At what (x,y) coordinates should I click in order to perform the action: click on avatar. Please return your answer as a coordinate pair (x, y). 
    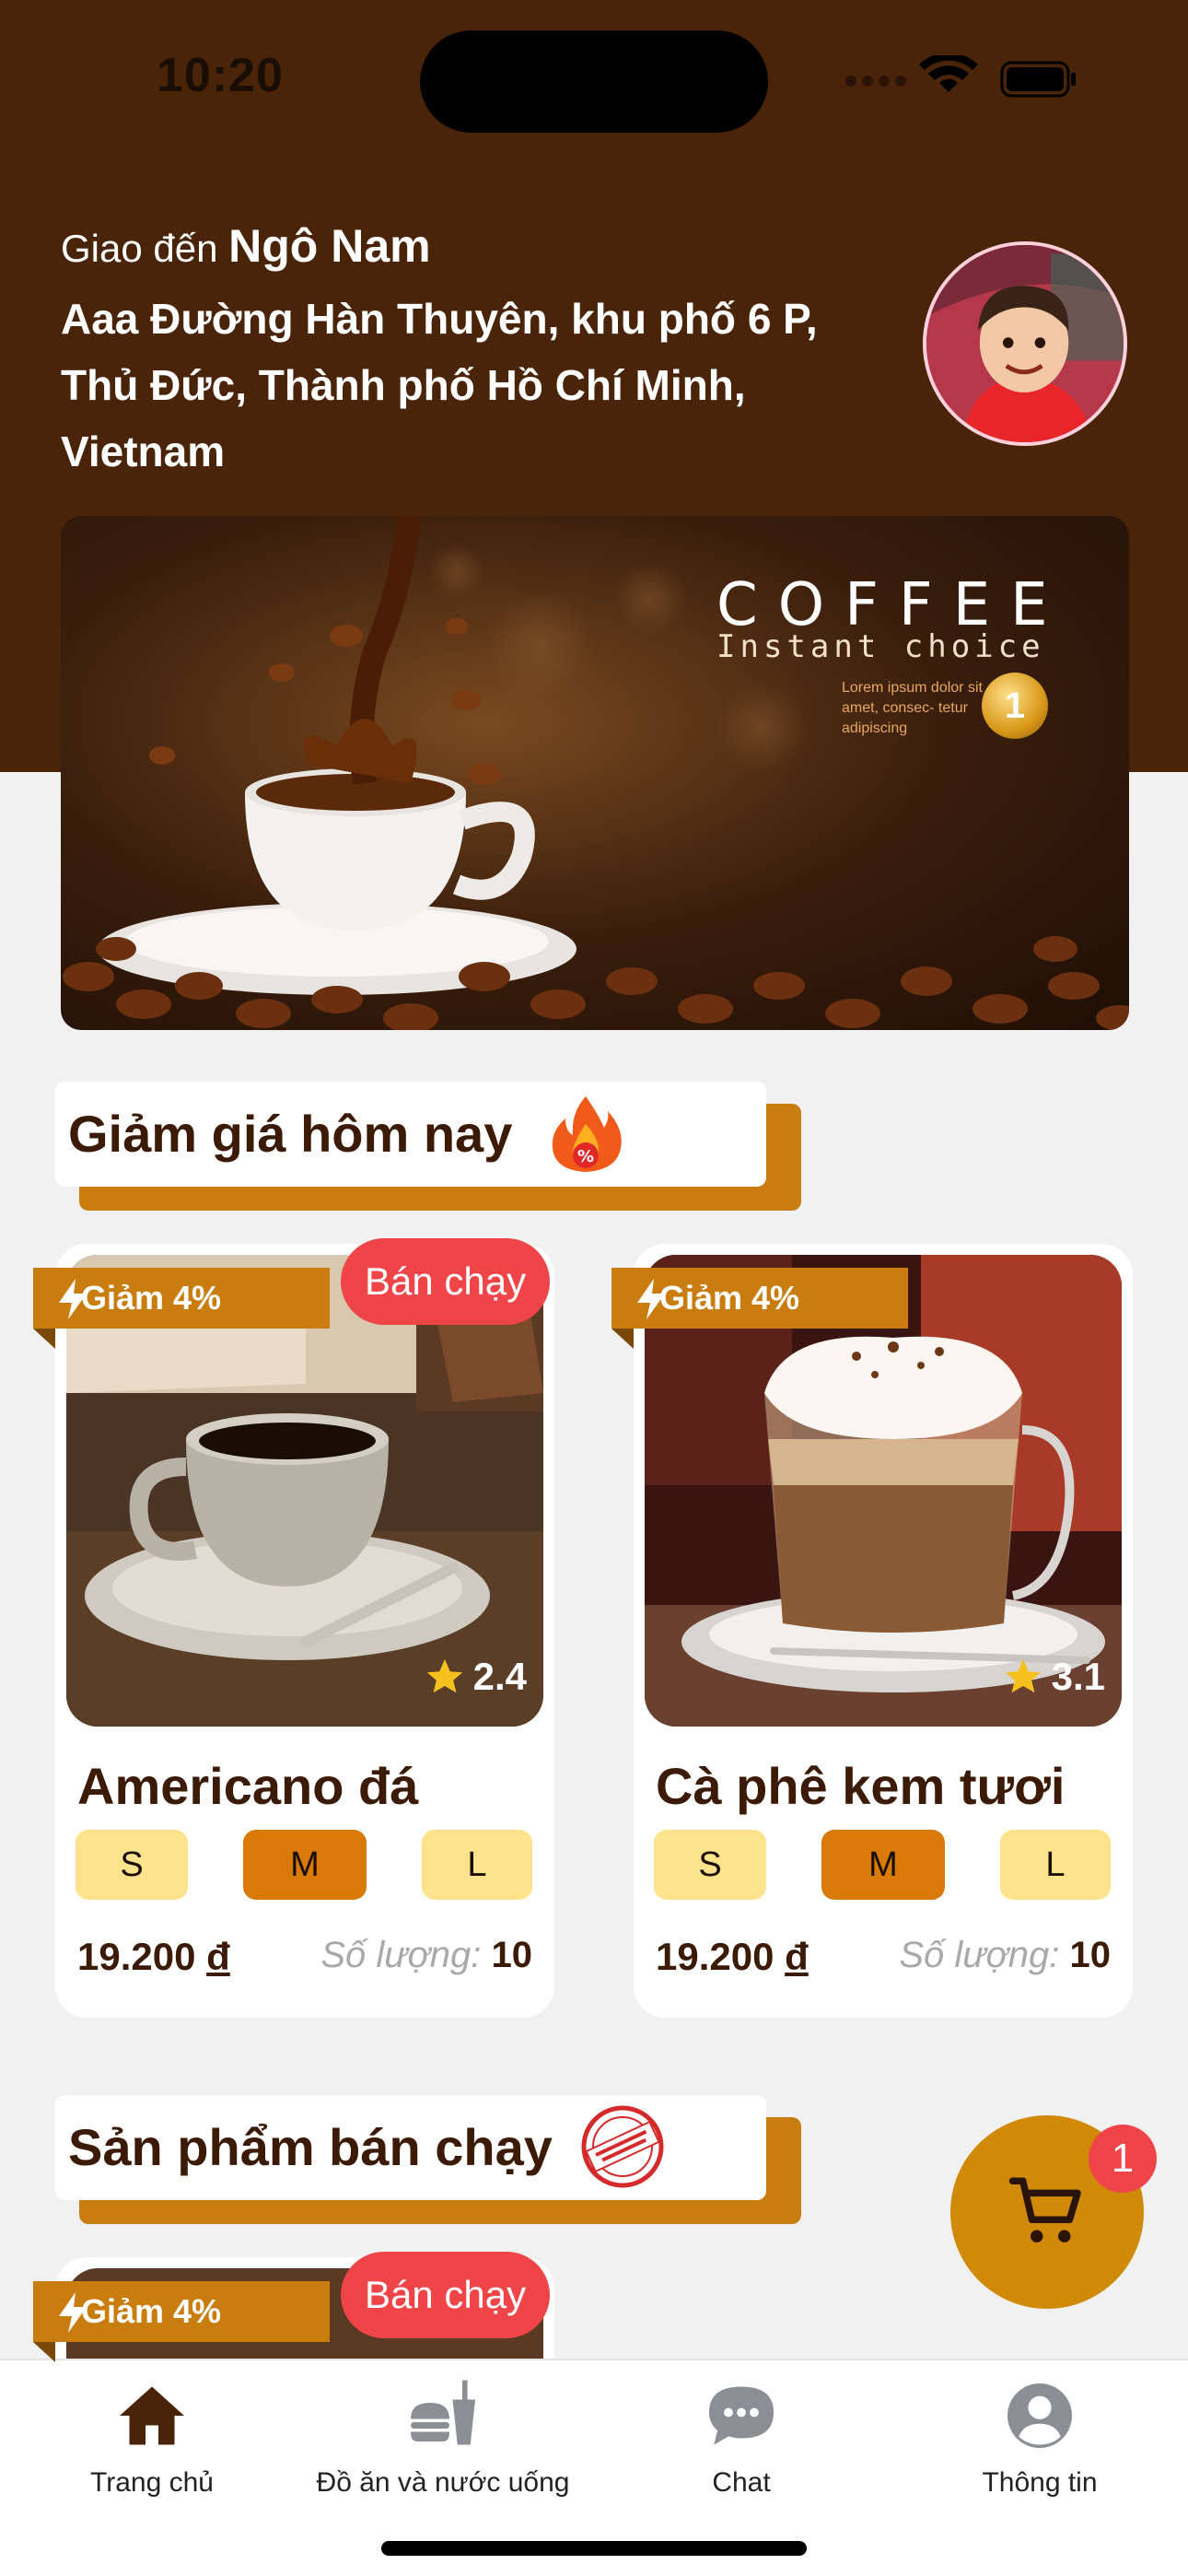
    Looking at the image, I should click on (1025, 343).